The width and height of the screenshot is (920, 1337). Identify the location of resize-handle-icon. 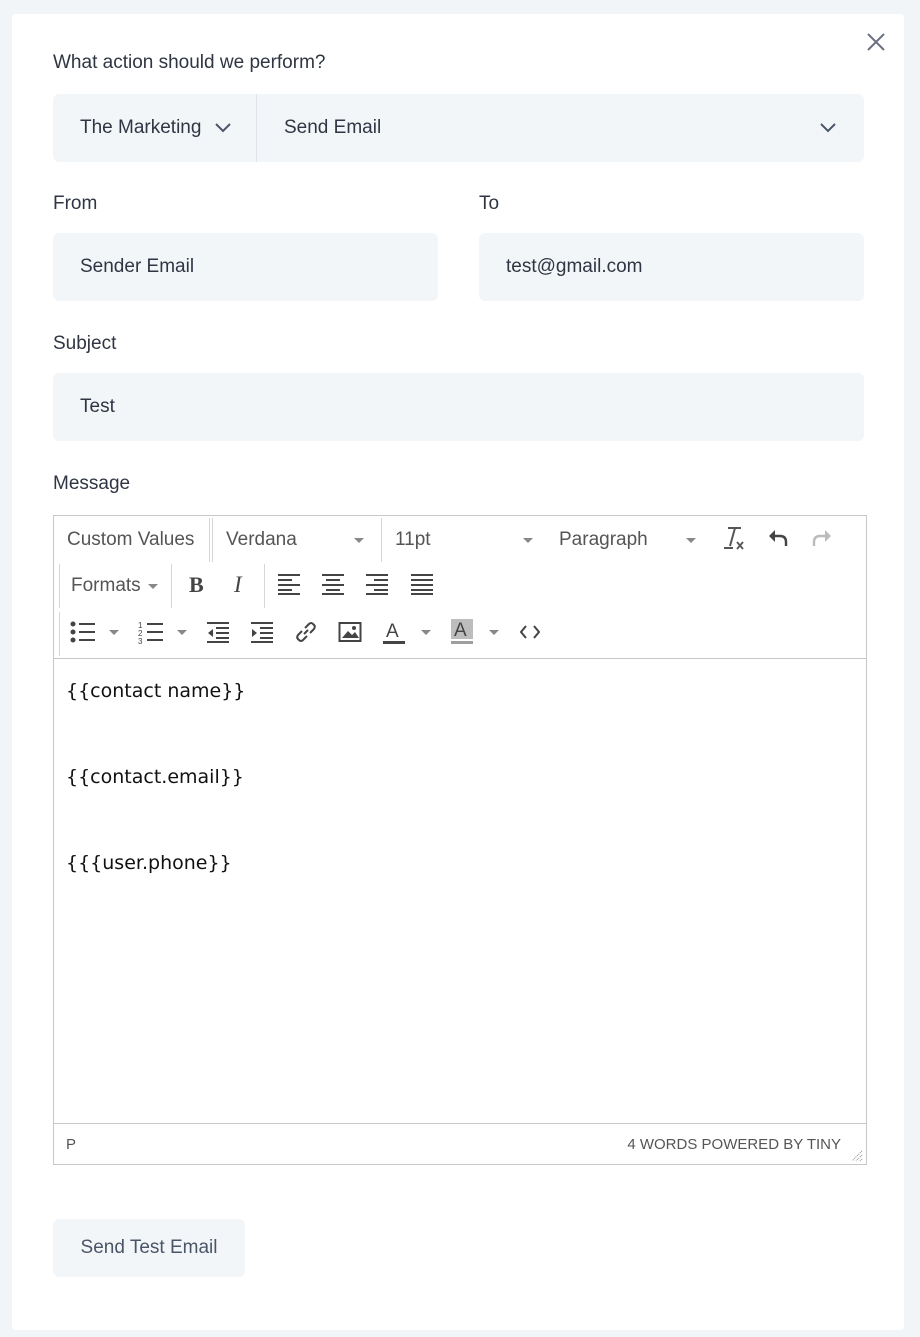
(857, 1156).